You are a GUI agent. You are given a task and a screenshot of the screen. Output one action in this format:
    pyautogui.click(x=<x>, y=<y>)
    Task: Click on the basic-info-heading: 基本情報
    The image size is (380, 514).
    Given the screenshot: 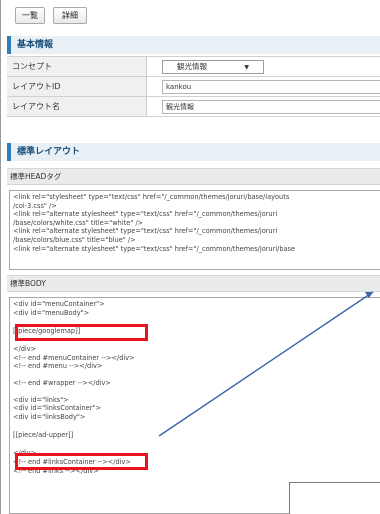 What is the action you would take?
    pyautogui.click(x=193, y=45)
    